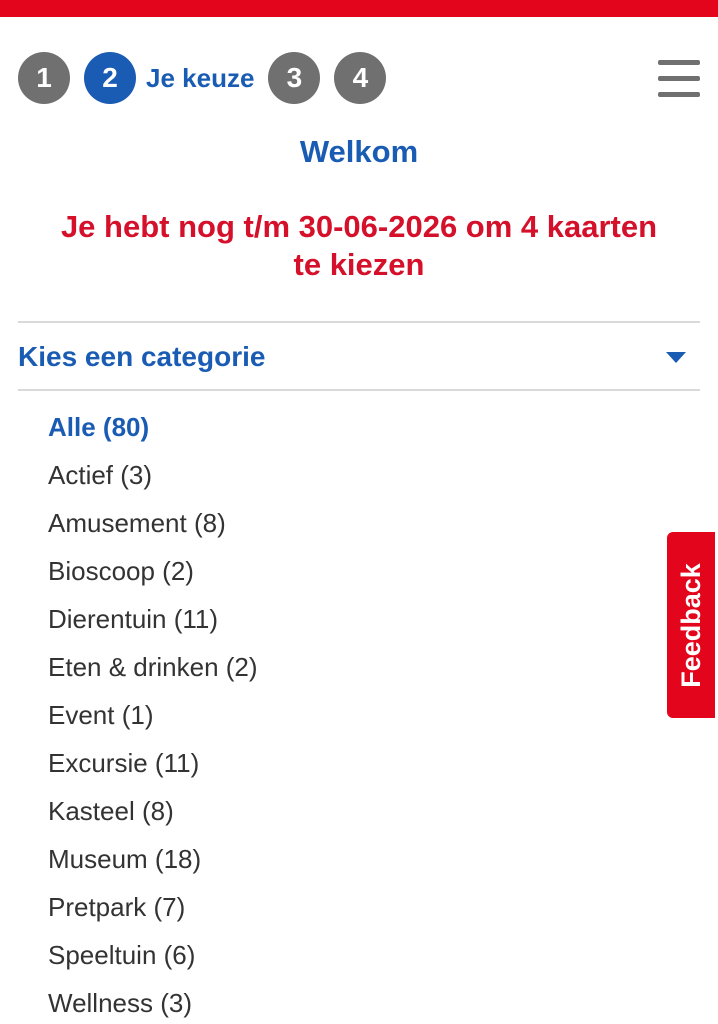 This screenshot has height=1024, width=718. What do you see at coordinates (360, 78) in the screenshot?
I see `step-4: 4` at bounding box center [360, 78].